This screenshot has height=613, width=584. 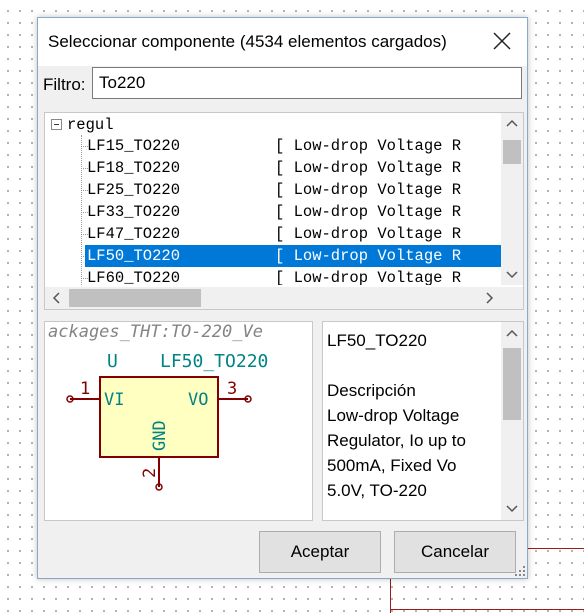 What do you see at coordinates (412, 365) in the screenshot?
I see `info-blank-line` at bounding box center [412, 365].